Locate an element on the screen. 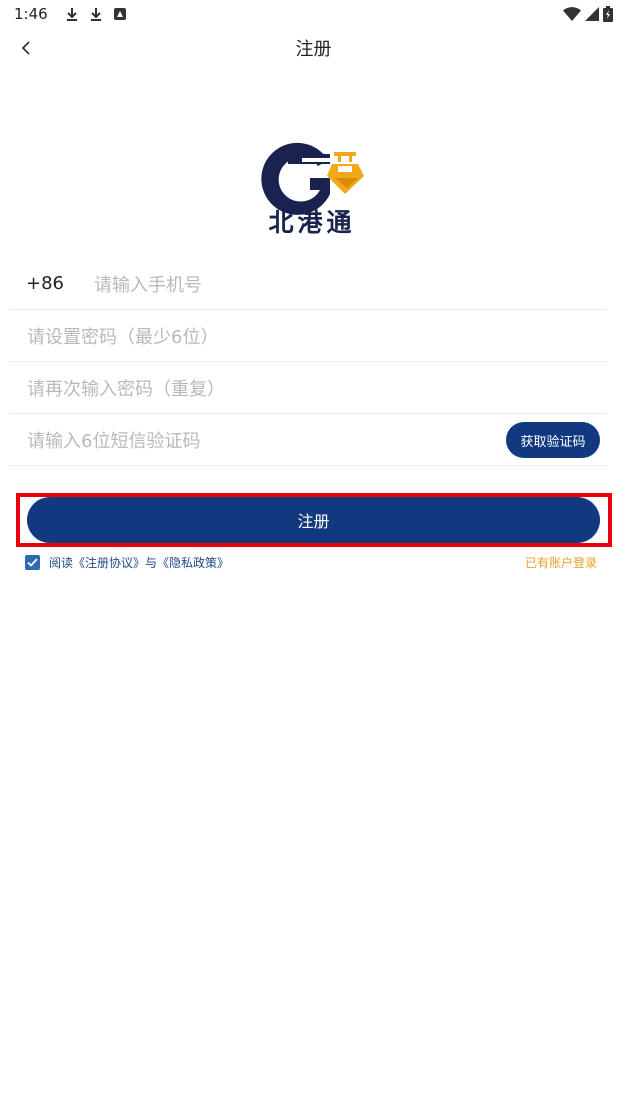  brand-name: 北港通 is located at coordinates (312, 222).